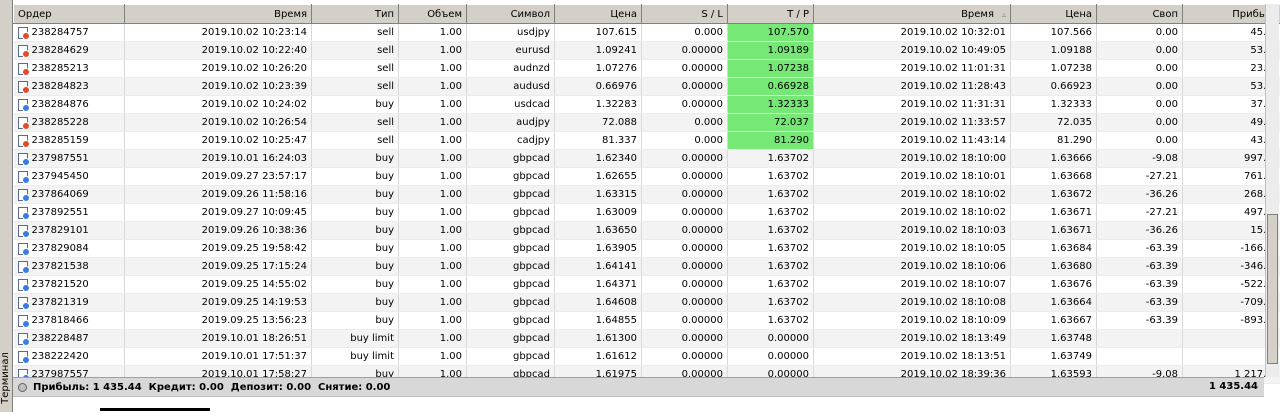  Describe the element at coordinates (218, 51) in the screenshot. I see `cell-open-time: 2019.10.02 10:22:40` at that location.